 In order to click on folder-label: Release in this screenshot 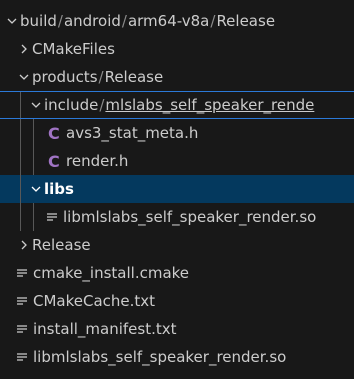, I will do `click(61, 245)`.